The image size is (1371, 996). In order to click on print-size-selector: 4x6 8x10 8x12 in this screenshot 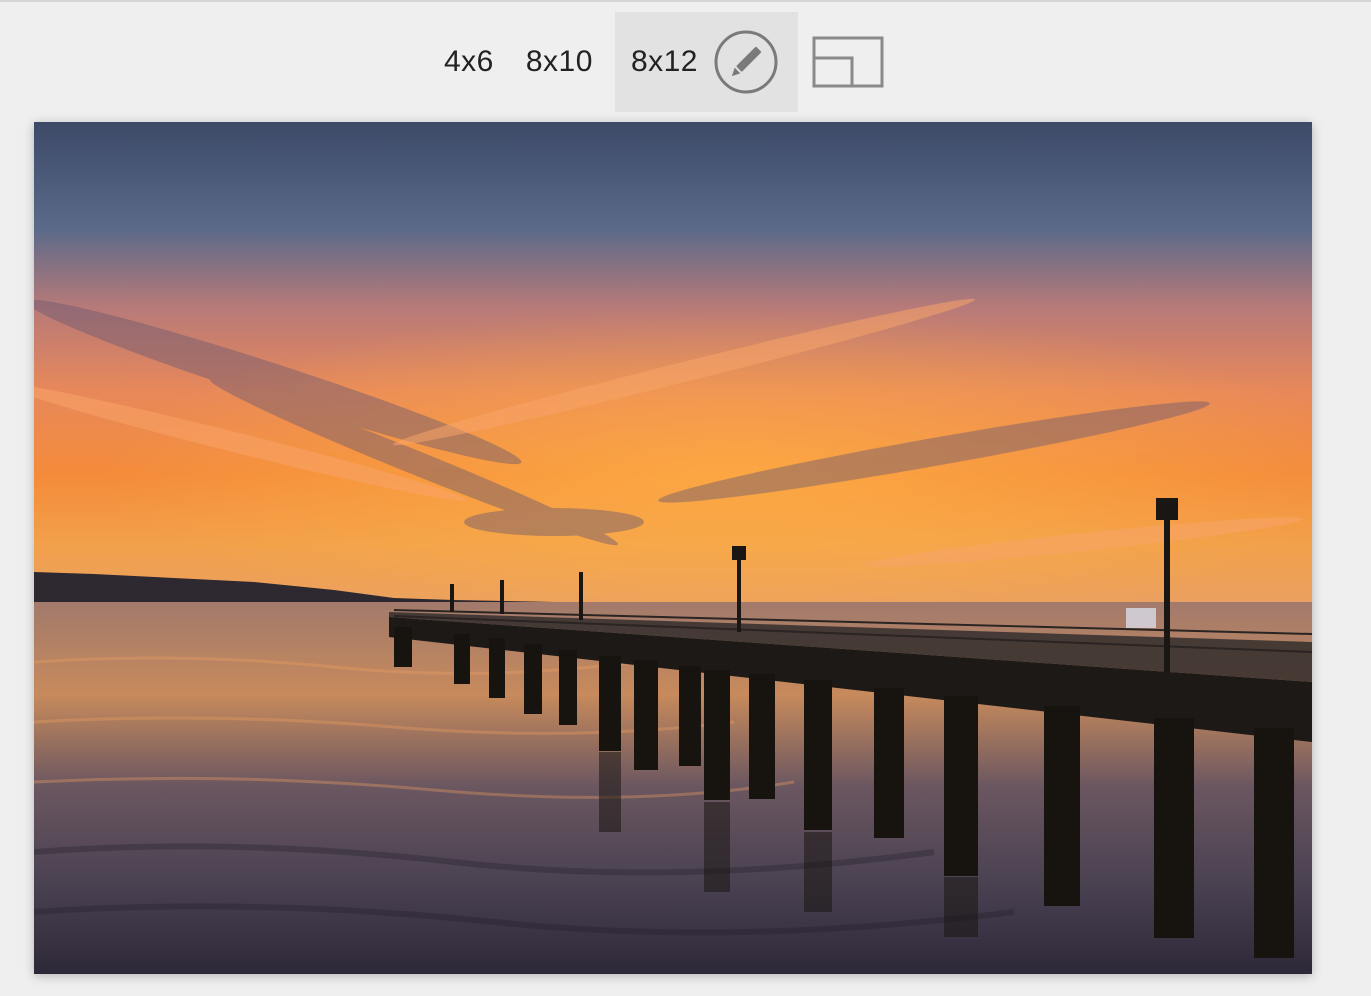, I will do `click(656, 62)`.